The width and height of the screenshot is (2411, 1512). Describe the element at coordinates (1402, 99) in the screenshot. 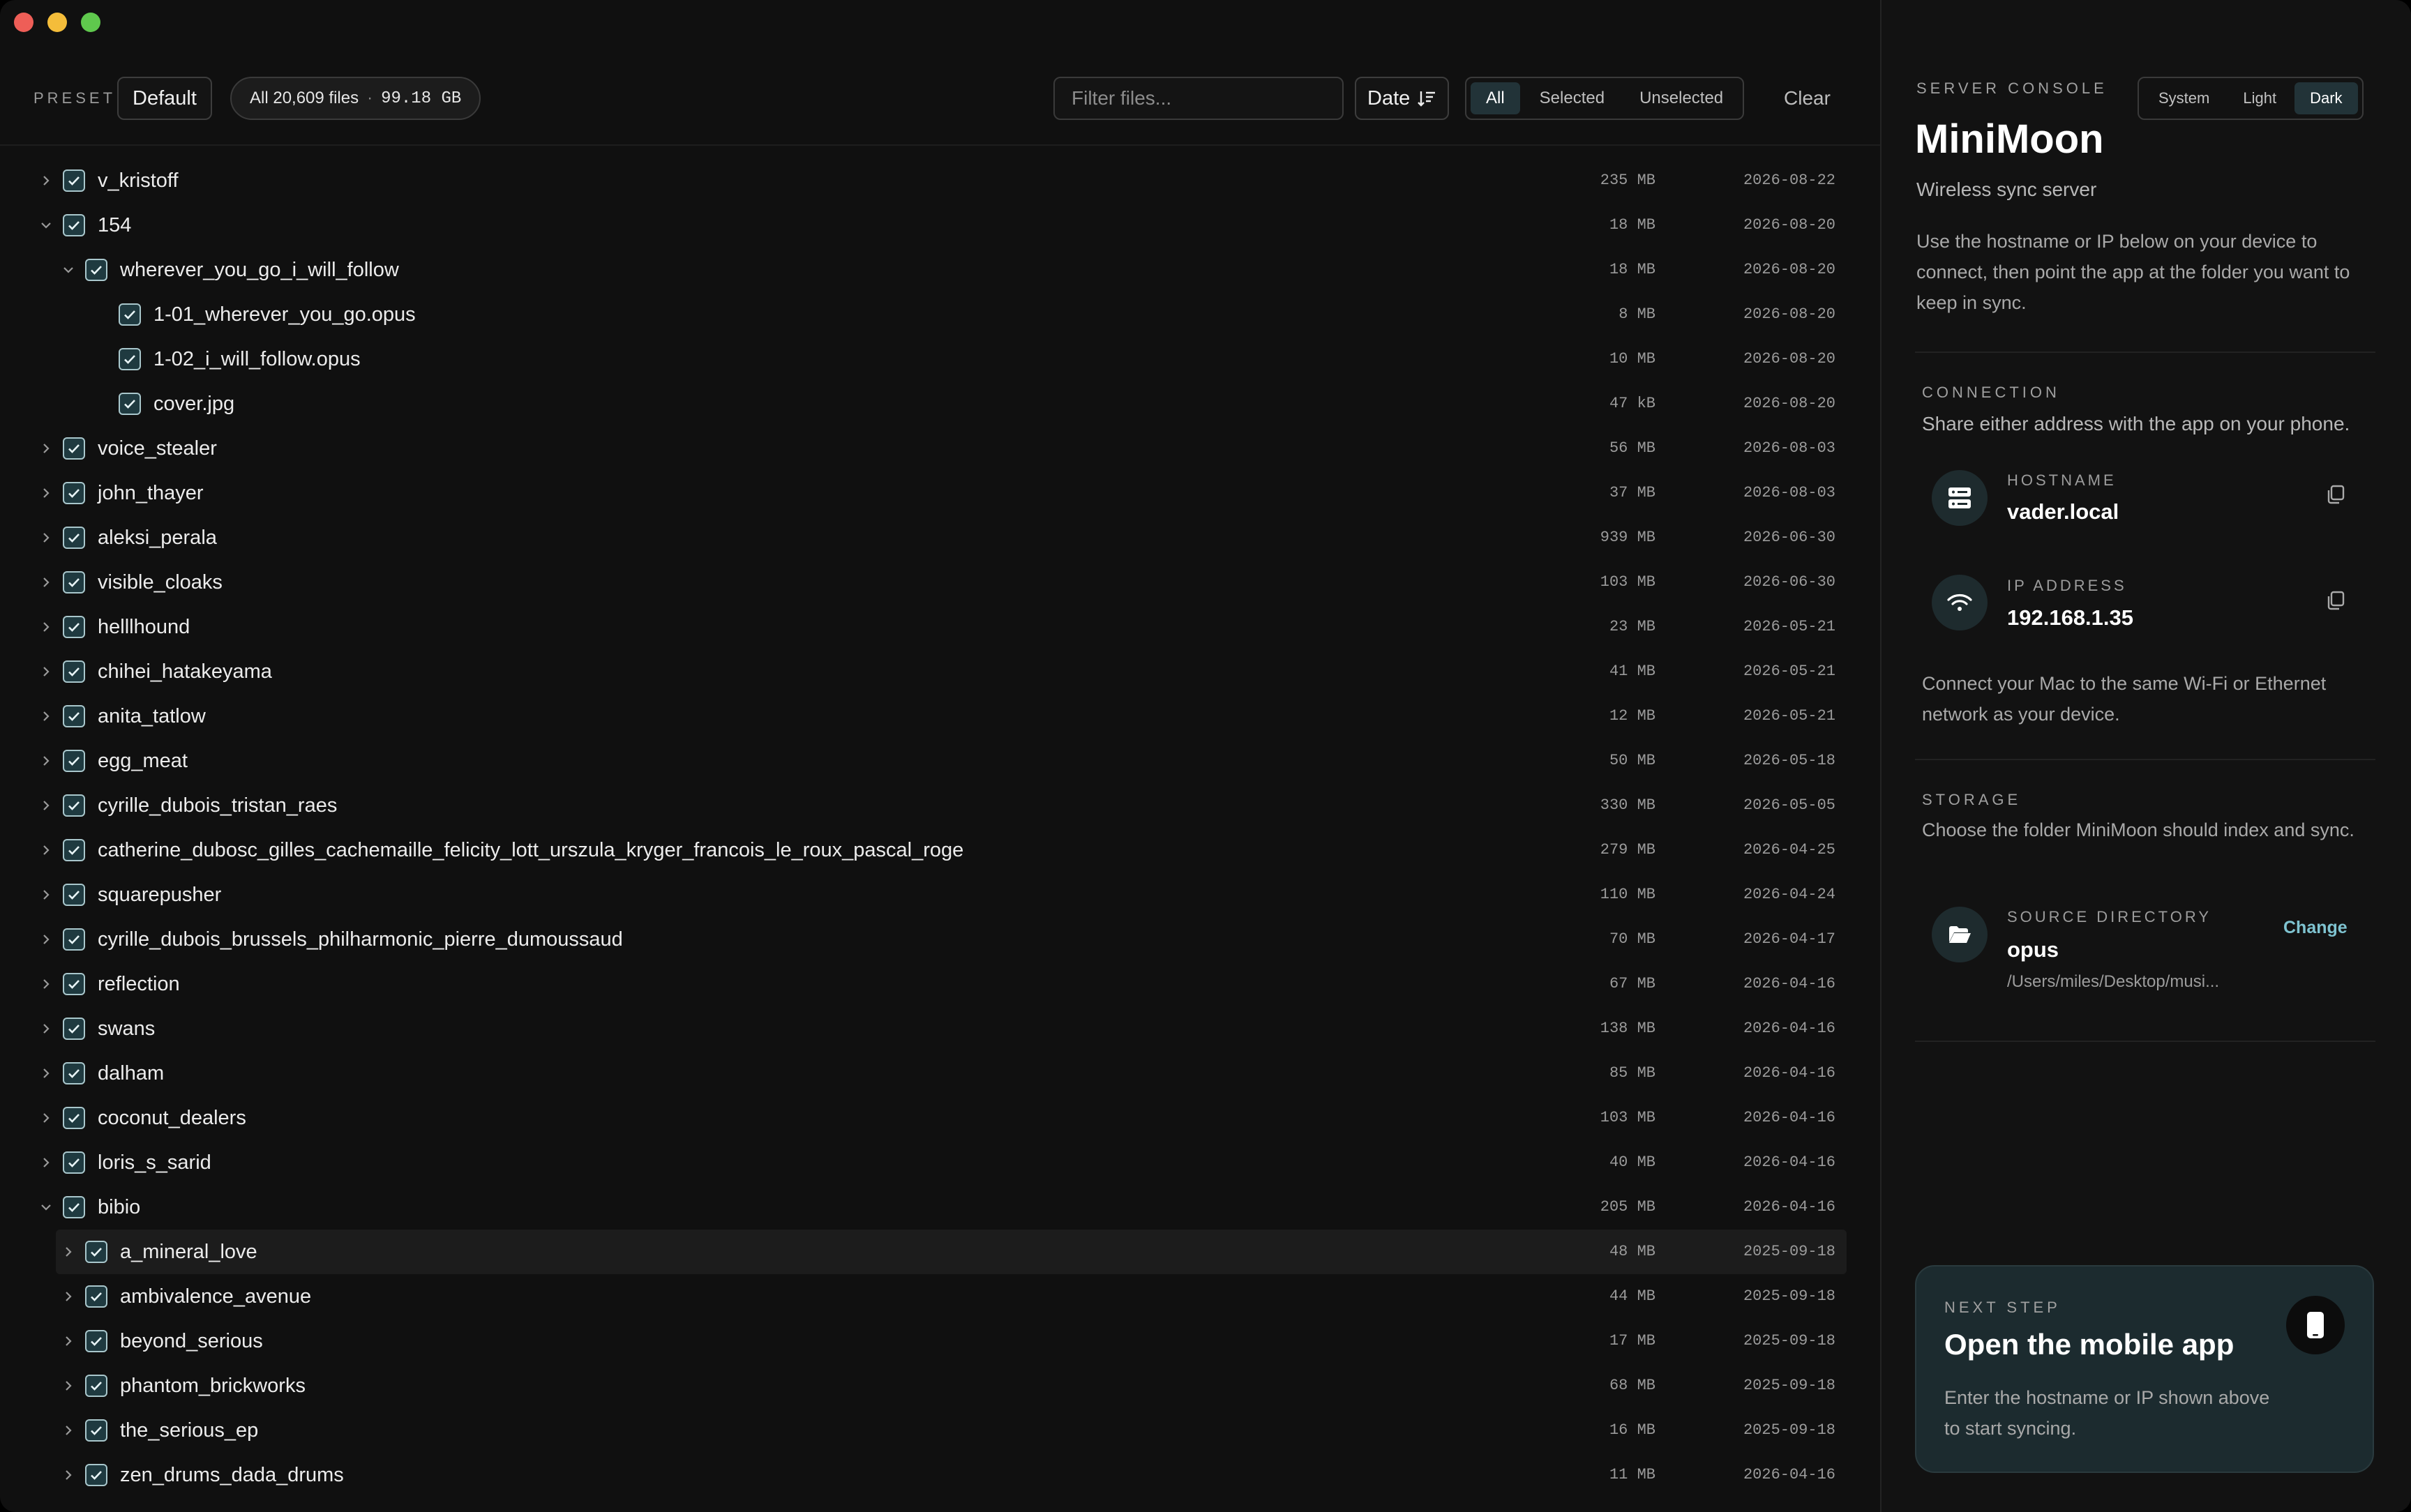

I see `sort-button: Date` at that location.